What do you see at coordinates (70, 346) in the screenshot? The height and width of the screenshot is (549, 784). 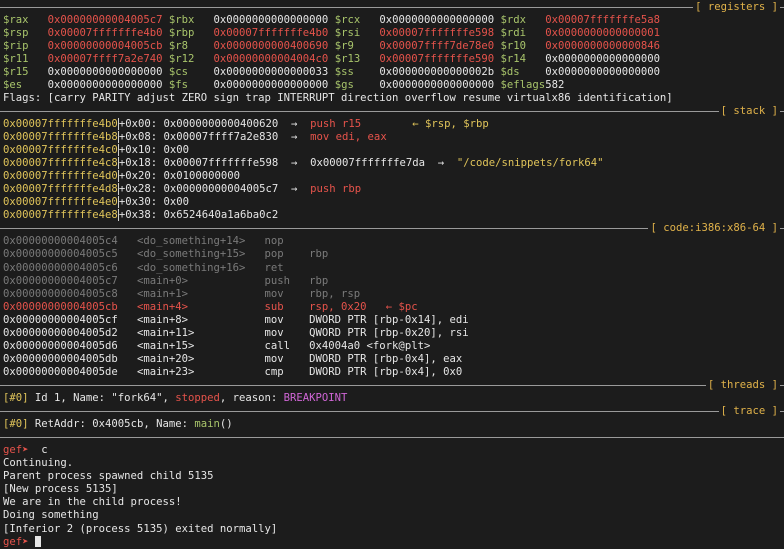 I see `code-address: 0x00000000004005d6` at bounding box center [70, 346].